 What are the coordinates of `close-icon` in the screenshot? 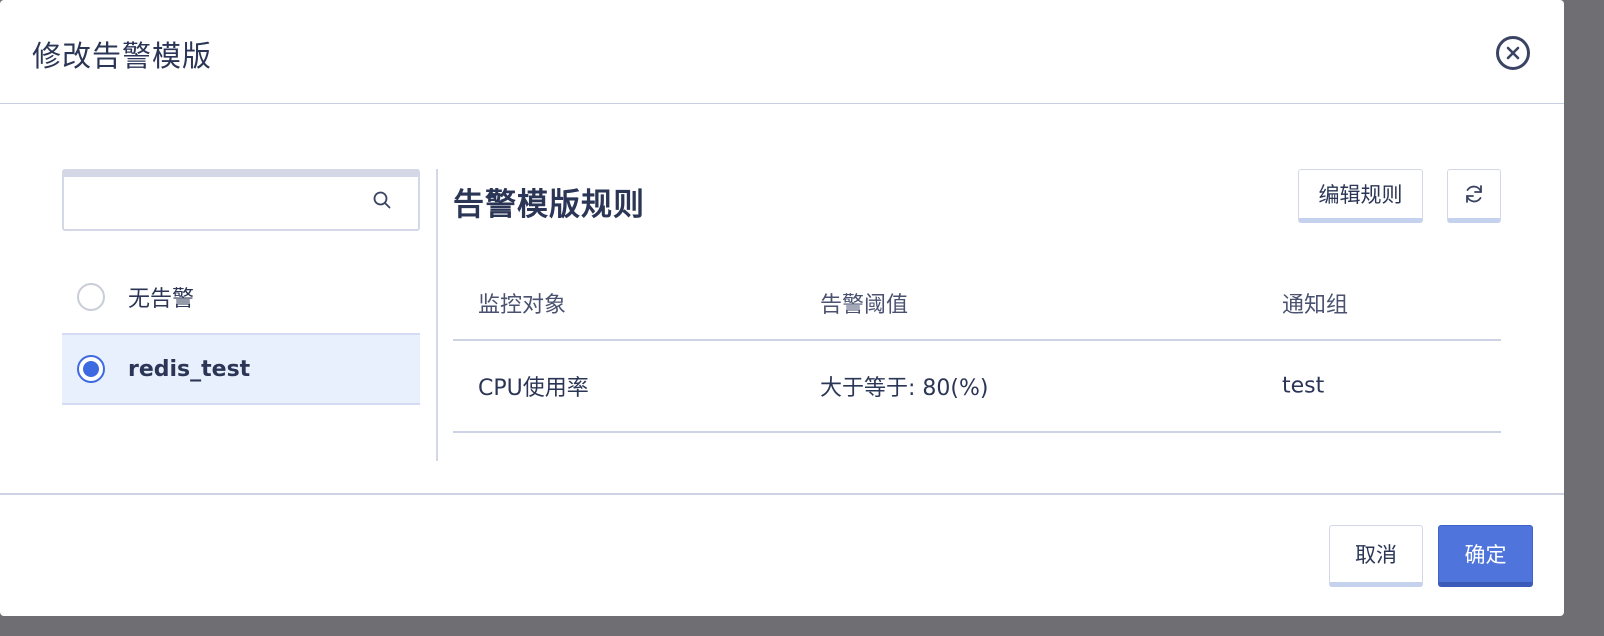 It's located at (1513, 53).